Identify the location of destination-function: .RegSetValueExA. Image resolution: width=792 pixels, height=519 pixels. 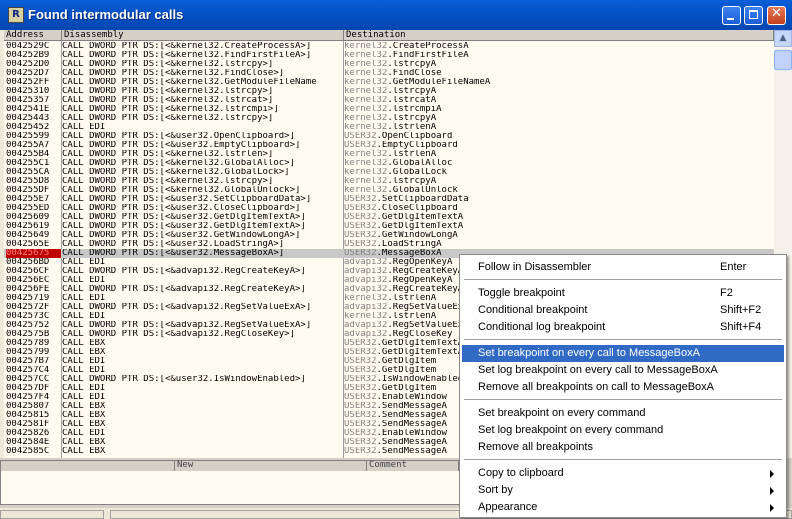
(428, 307).